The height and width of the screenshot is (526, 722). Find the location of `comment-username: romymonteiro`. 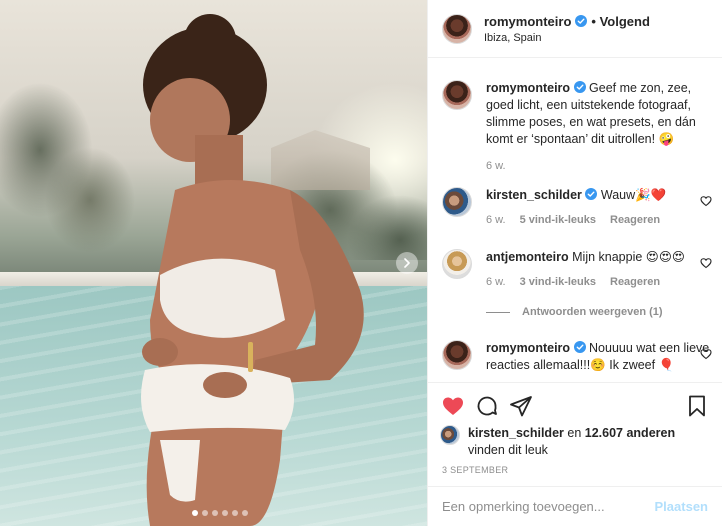

comment-username: romymonteiro is located at coordinates (528, 348).